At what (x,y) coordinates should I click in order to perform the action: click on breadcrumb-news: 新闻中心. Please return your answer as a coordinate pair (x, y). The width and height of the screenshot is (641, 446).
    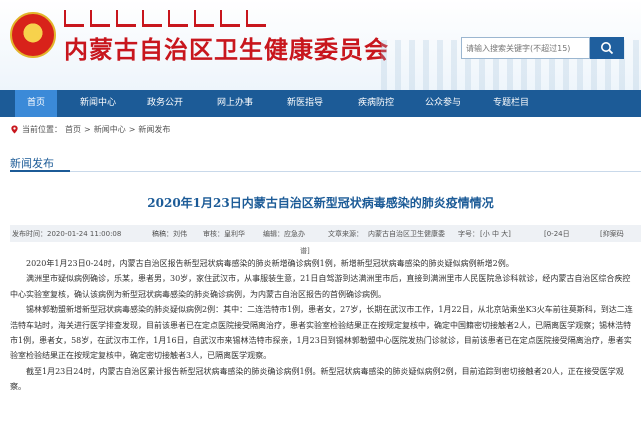
    Looking at the image, I should click on (110, 129).